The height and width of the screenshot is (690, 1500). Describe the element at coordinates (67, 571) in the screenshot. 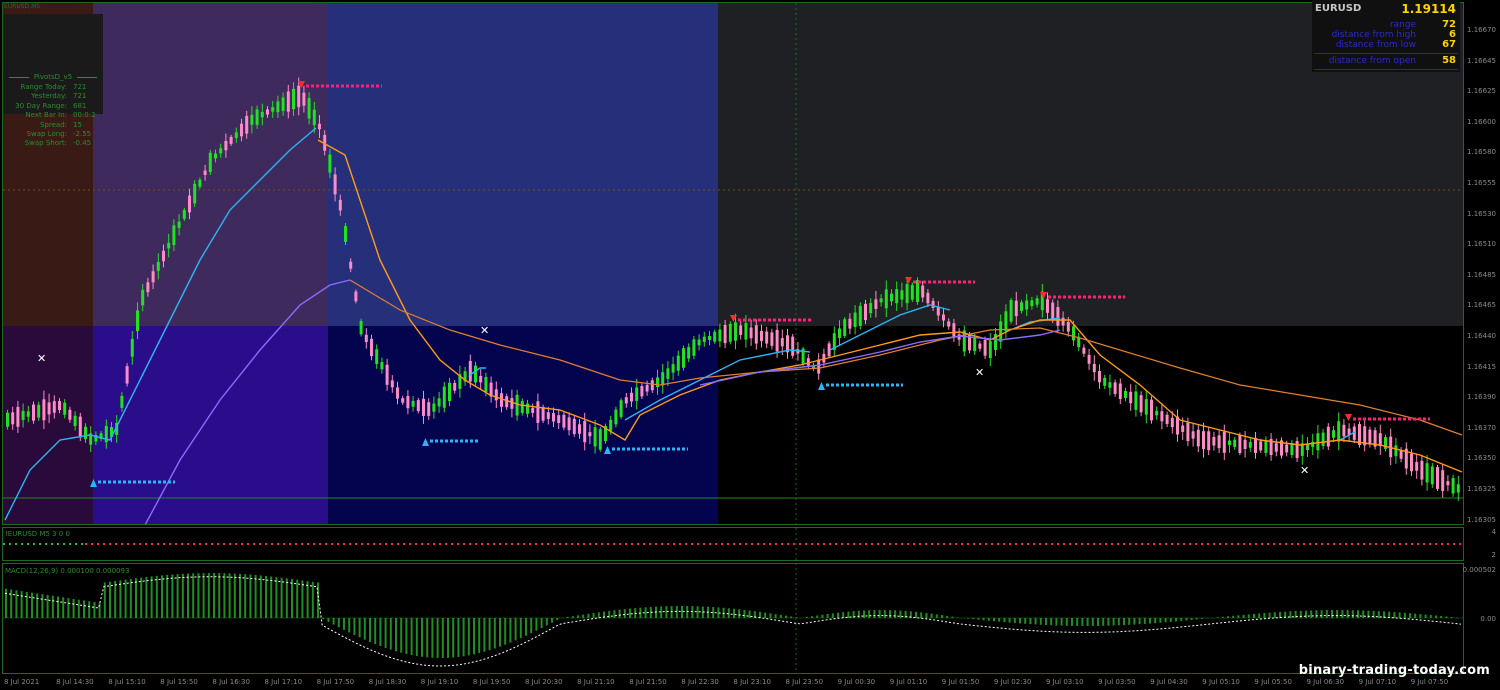

I see `macd-label: MACD(12,26,9) 0.000100 0.000093` at that location.